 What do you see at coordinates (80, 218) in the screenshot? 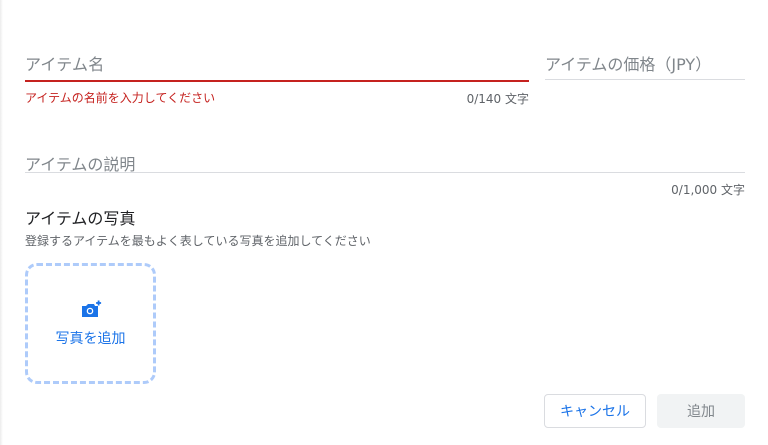
I see `photo-section-title: アイテムの写真` at bounding box center [80, 218].